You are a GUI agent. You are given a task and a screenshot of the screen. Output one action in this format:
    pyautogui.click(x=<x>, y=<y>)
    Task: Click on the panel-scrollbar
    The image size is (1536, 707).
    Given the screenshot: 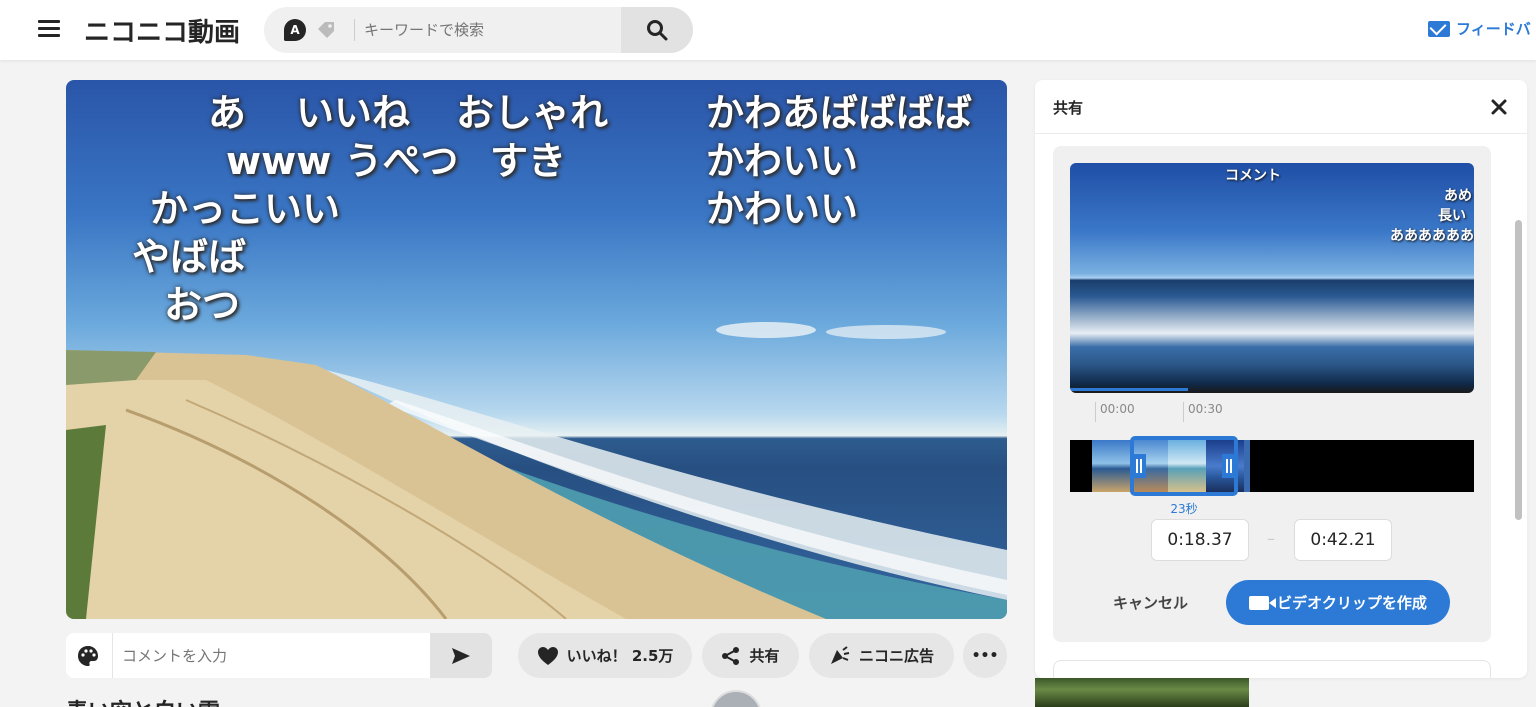 What is the action you would take?
    pyautogui.click(x=1518, y=370)
    